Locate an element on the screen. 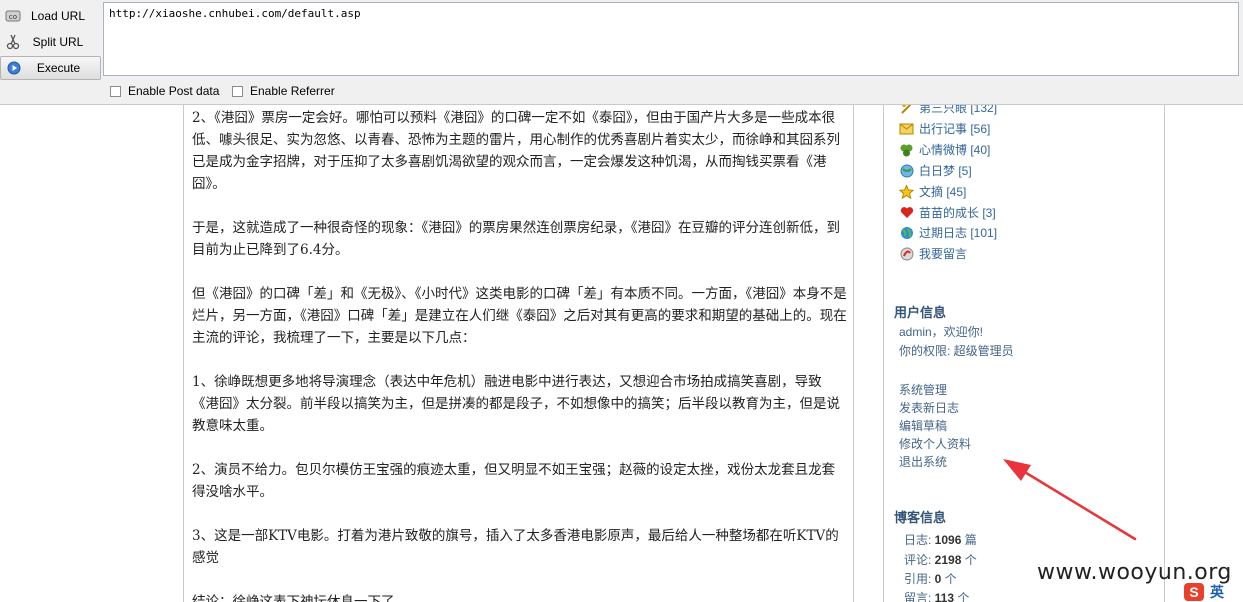  category-link: 文摘 [45] is located at coordinates (932, 191).